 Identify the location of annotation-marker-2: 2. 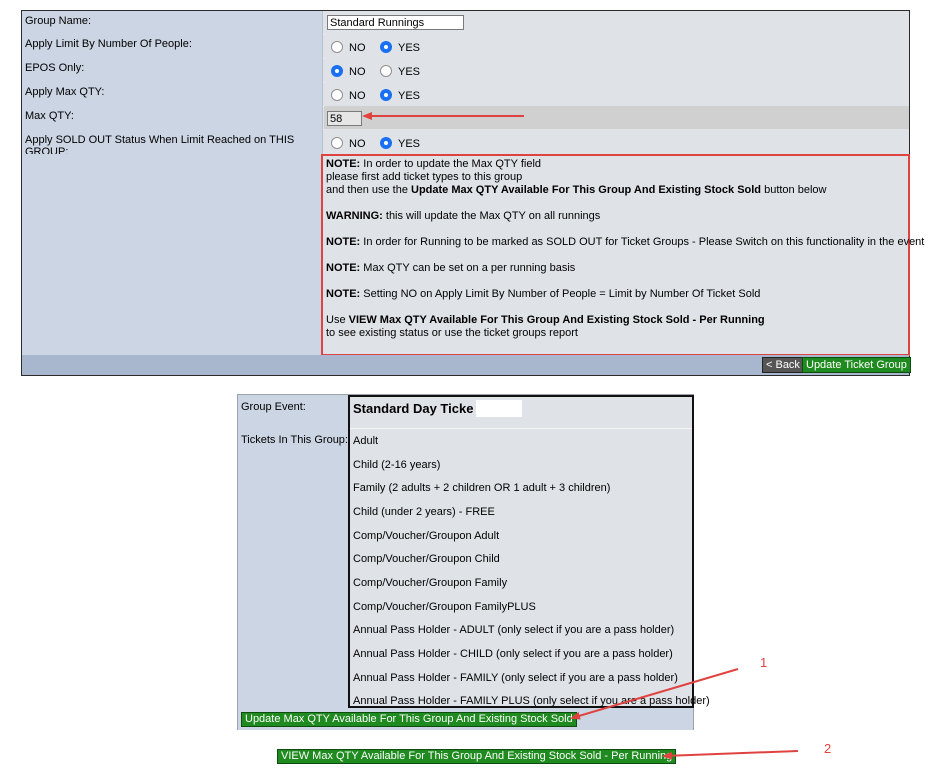
(828, 748).